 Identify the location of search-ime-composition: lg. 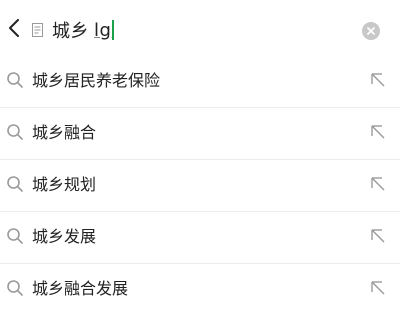
(103, 30).